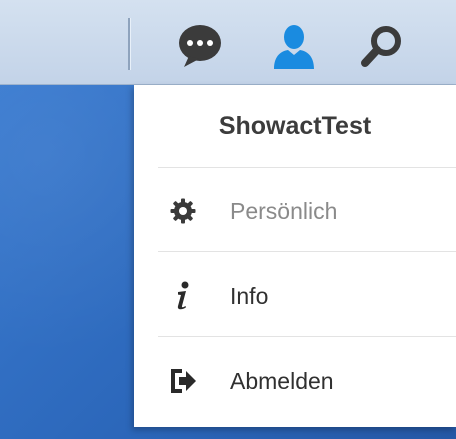  Describe the element at coordinates (382, 46) in the screenshot. I see `search-icon` at that location.